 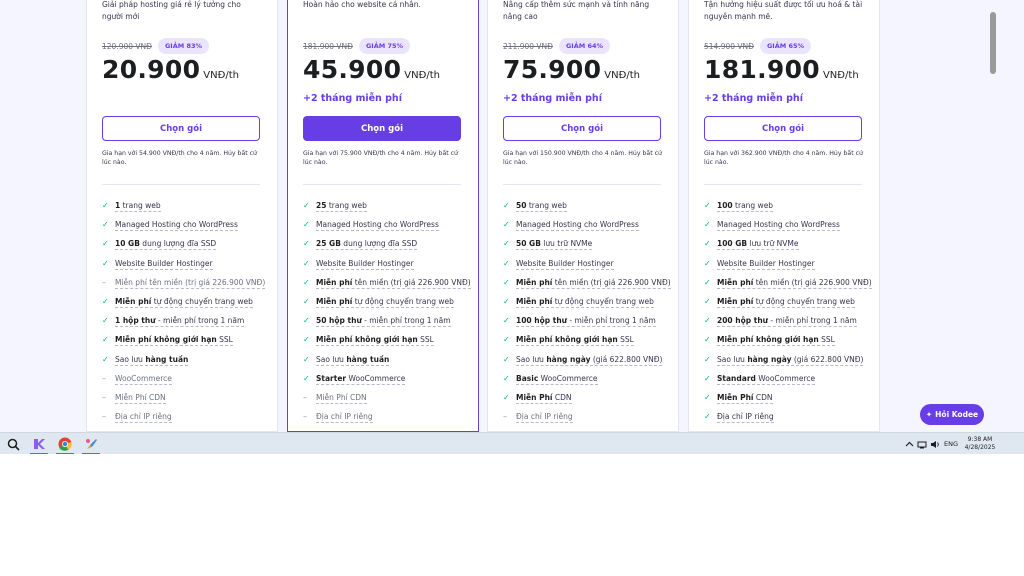 I want to click on feature-text: Starter WooCommerce, so click(x=361, y=379).